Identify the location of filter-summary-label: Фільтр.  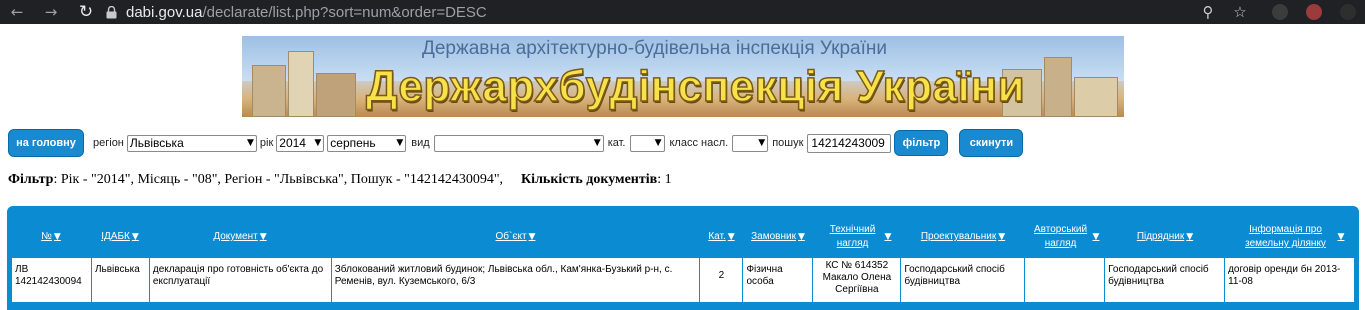
(31, 179).